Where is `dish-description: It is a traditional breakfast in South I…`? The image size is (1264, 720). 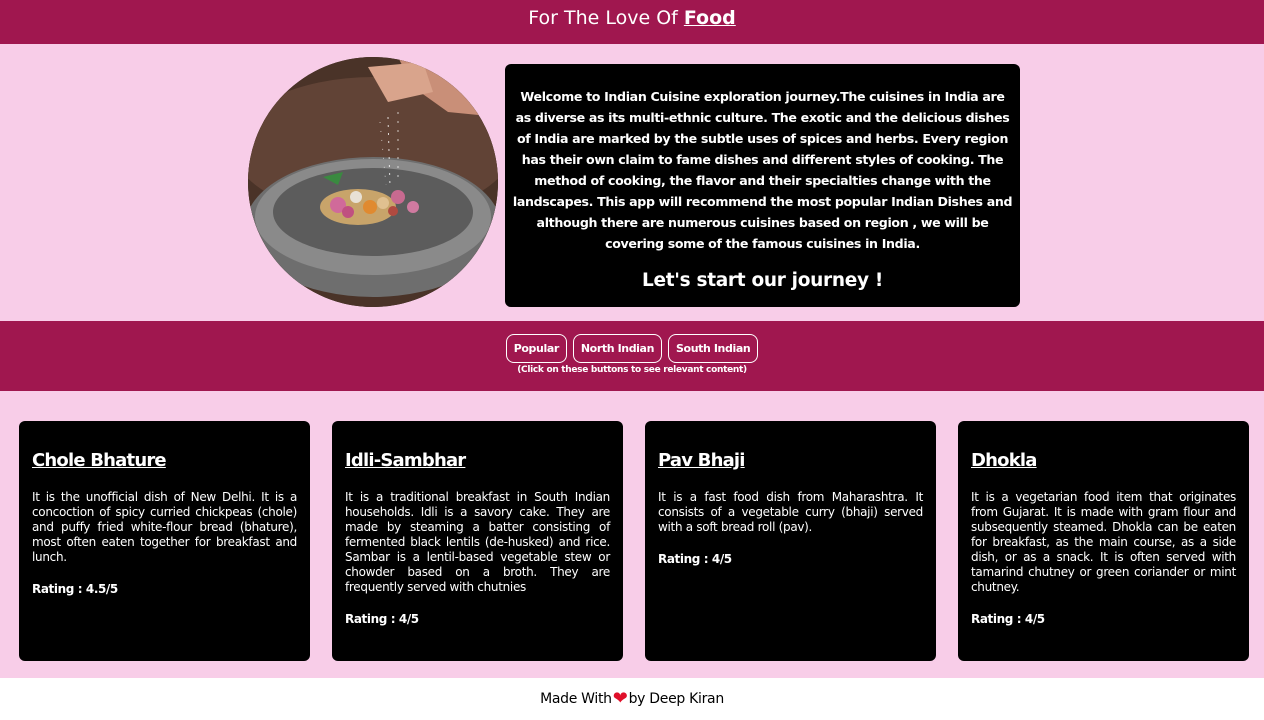 dish-description: It is a traditional breakfast in South I… is located at coordinates (477, 542).